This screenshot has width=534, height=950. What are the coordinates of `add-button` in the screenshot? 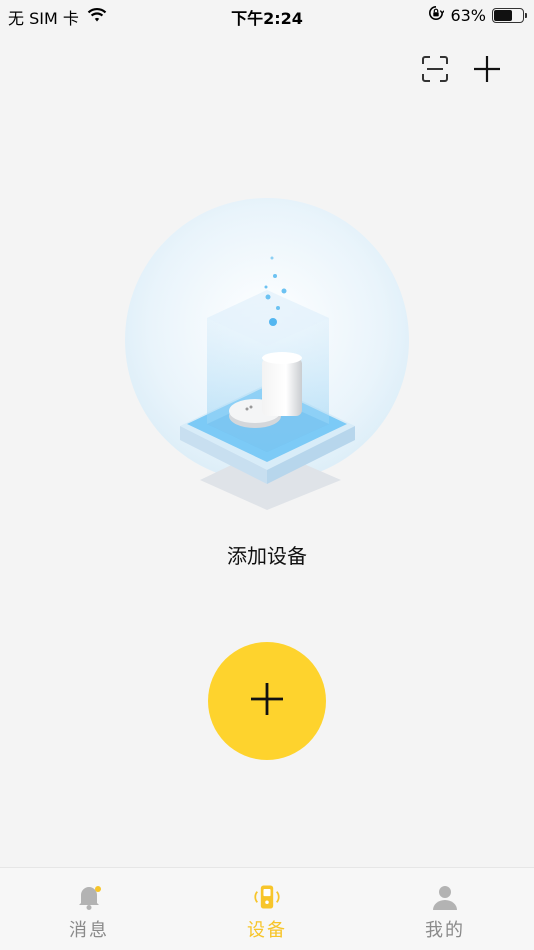 It's located at (487, 71).